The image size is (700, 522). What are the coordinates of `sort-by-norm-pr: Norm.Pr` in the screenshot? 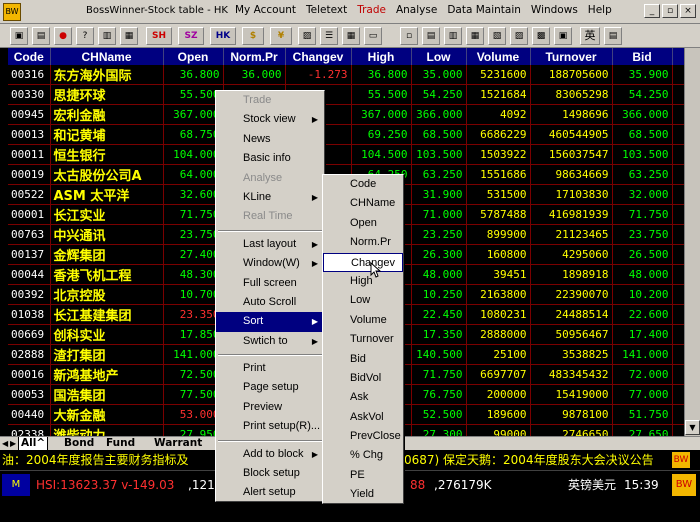 It's located at (363, 242).